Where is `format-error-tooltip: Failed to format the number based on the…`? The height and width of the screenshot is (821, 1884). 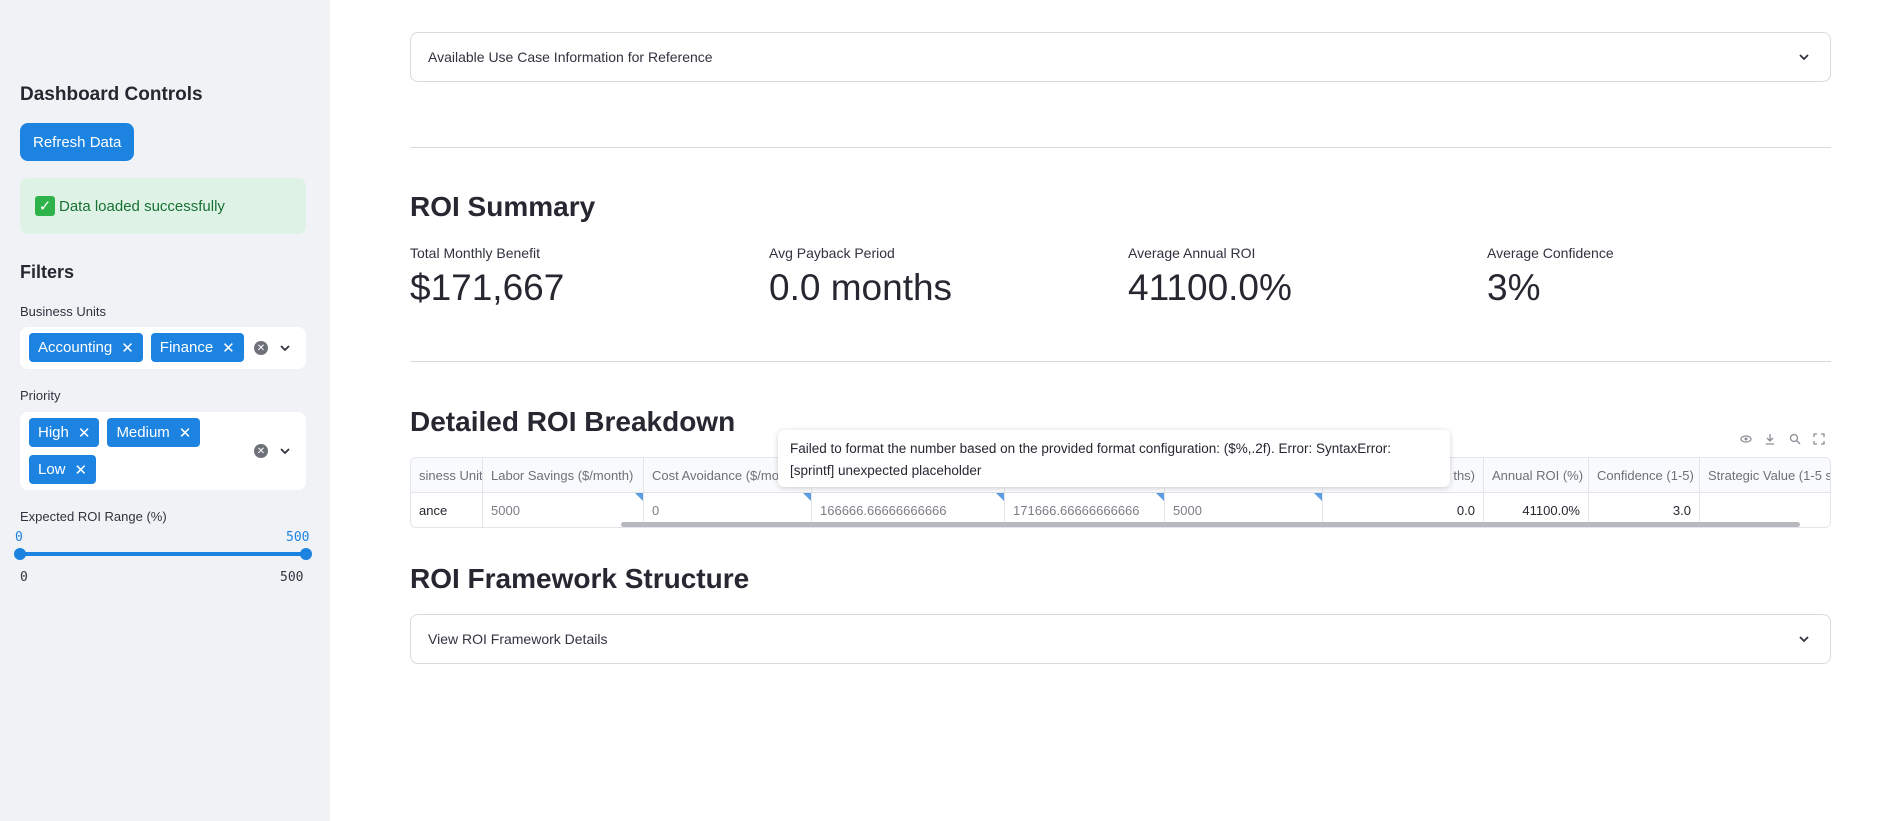
format-error-tooltip: Failed to format the number based on the… is located at coordinates (1114, 458).